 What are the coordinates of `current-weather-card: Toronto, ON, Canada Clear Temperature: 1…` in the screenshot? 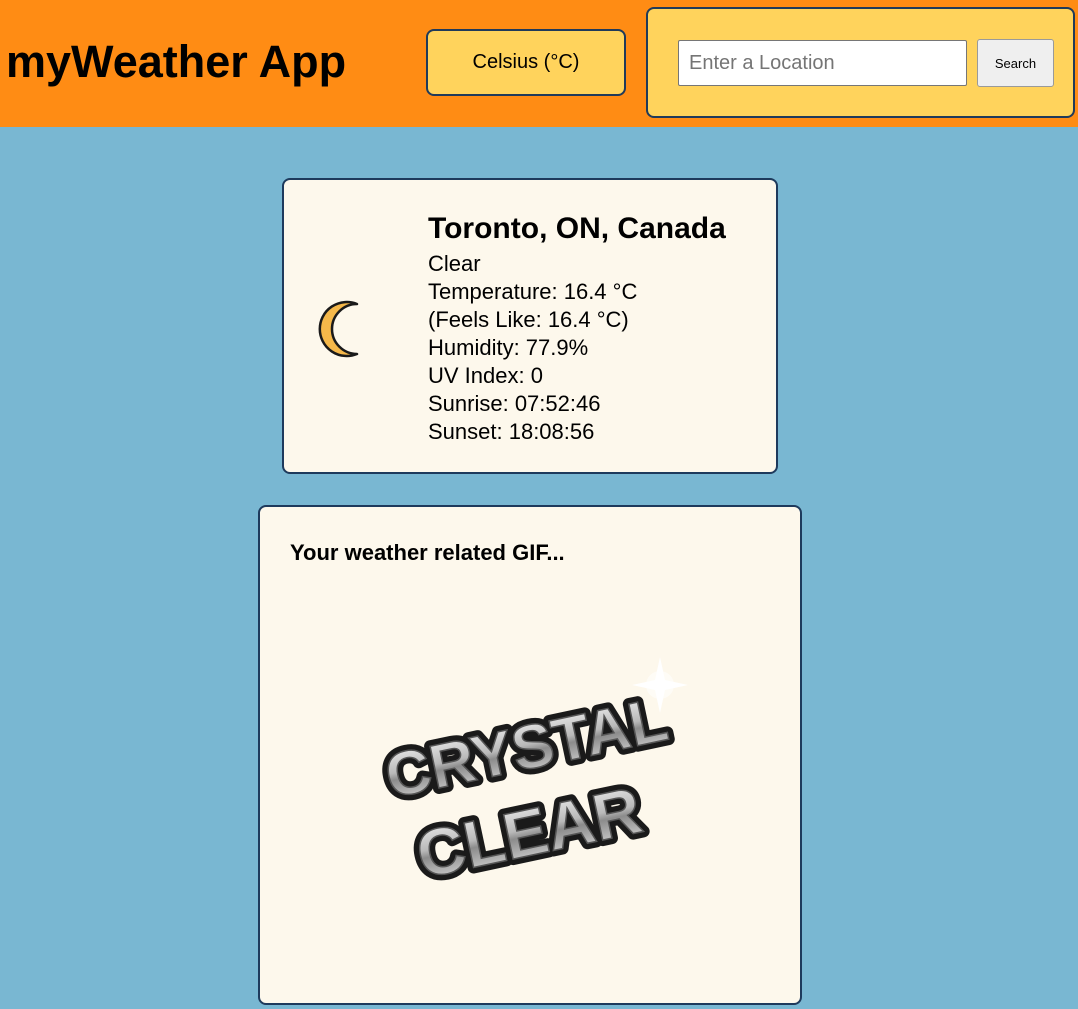 It's located at (530, 326).